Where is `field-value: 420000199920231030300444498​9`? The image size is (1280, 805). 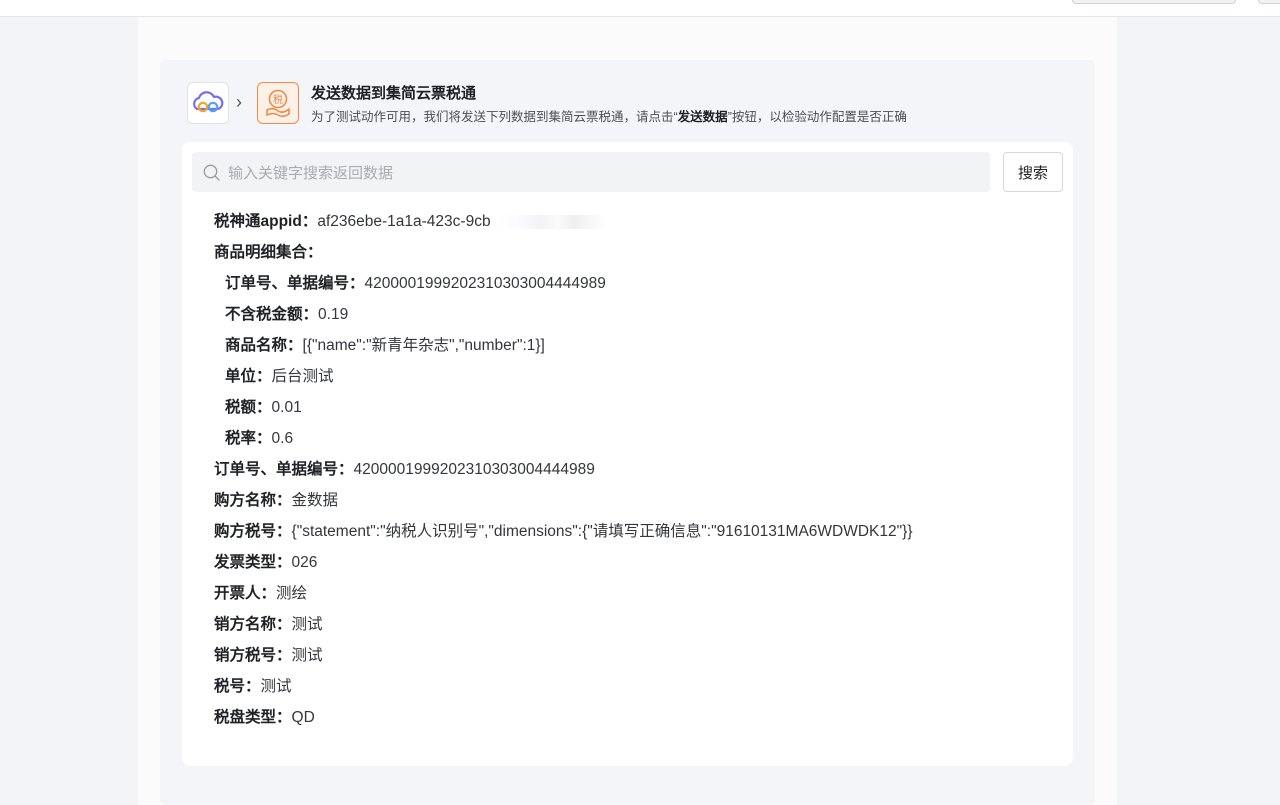 field-value: 420000199920231030300444498​9 is located at coordinates (485, 283).